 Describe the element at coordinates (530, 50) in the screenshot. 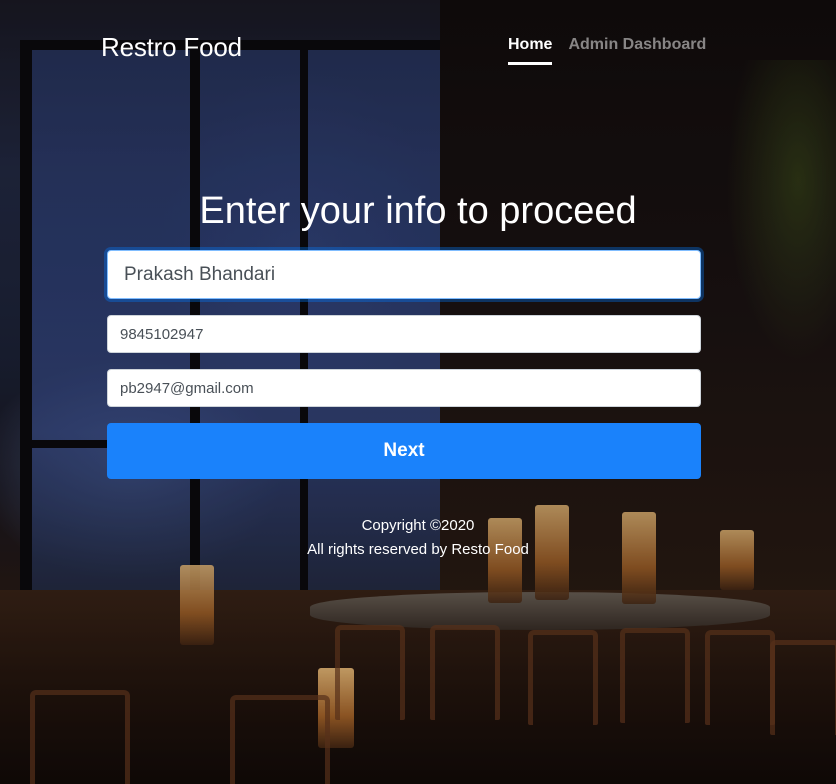

I see `nav-home-link: Home` at that location.